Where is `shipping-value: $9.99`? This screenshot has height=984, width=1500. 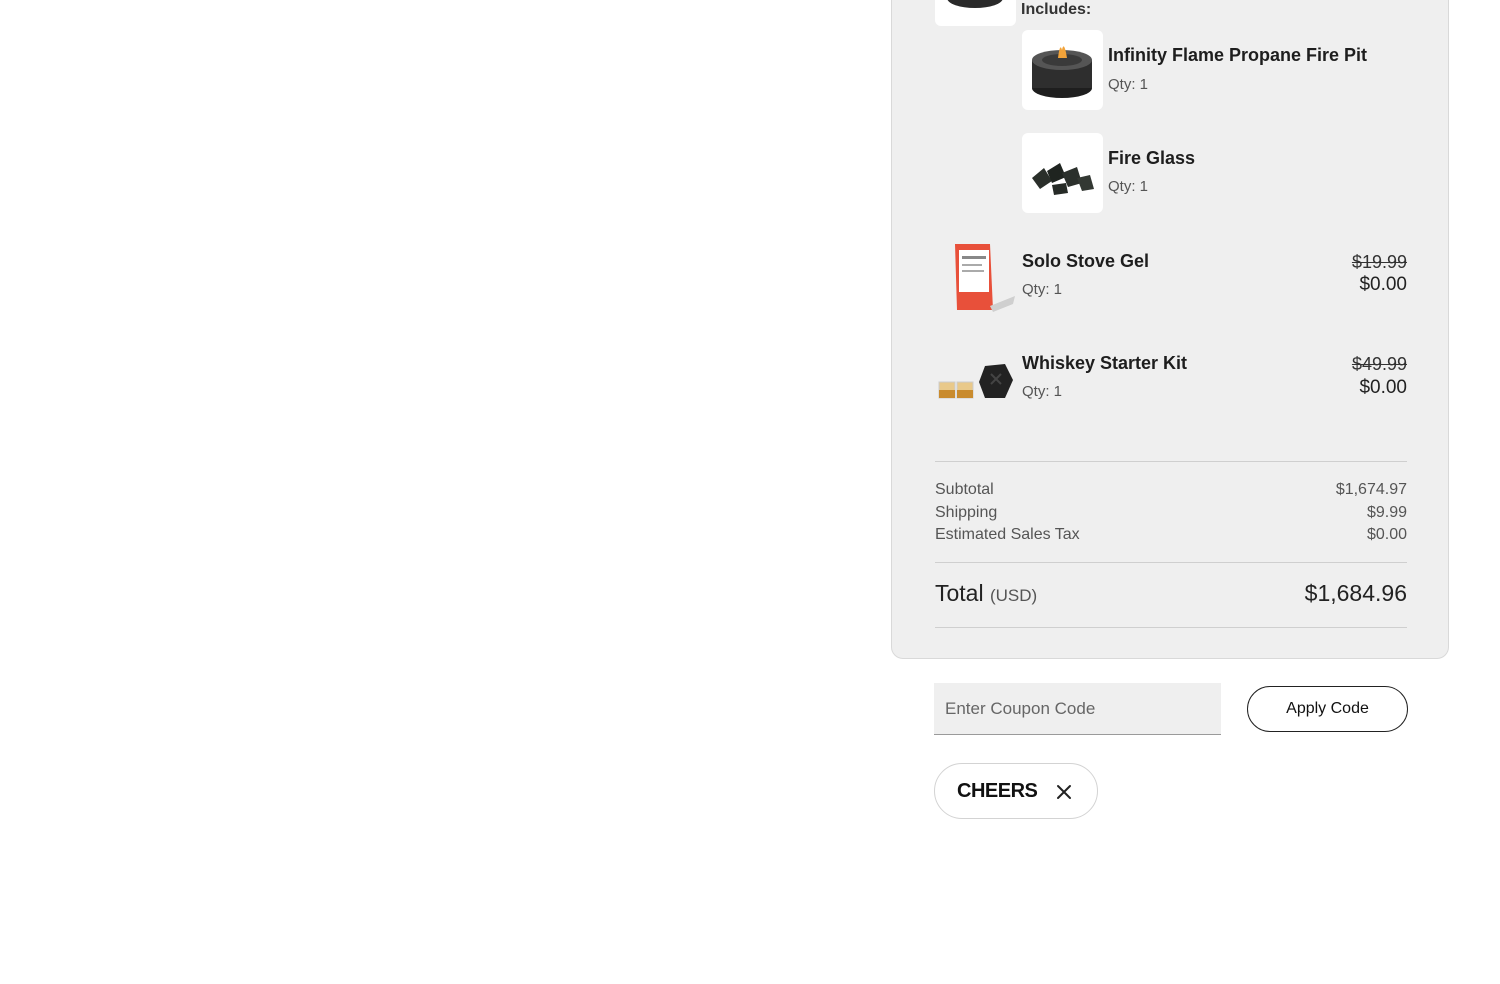
shipping-value: $9.99 is located at coordinates (1386, 512).